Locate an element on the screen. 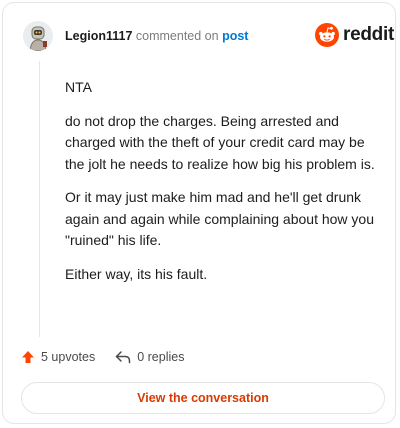 The image size is (400, 428). reddit-logo: reddit is located at coordinates (354, 35).